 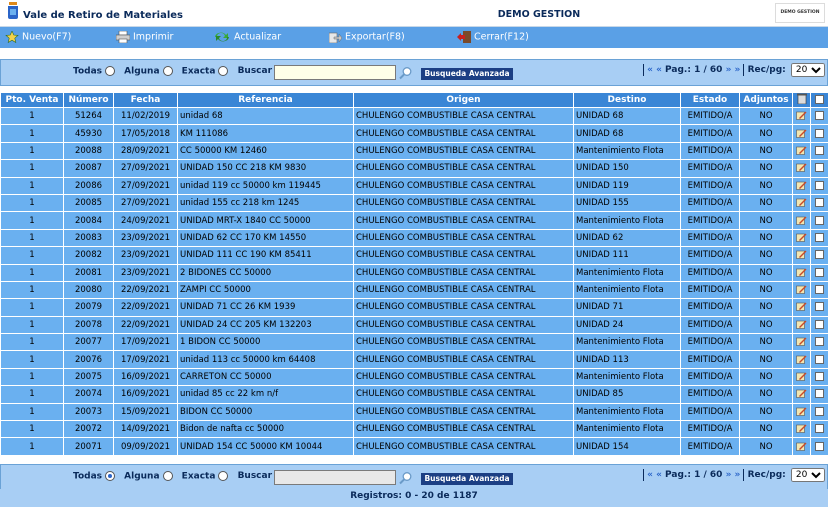 I want to click on column-header: Destino, so click(x=627, y=100).